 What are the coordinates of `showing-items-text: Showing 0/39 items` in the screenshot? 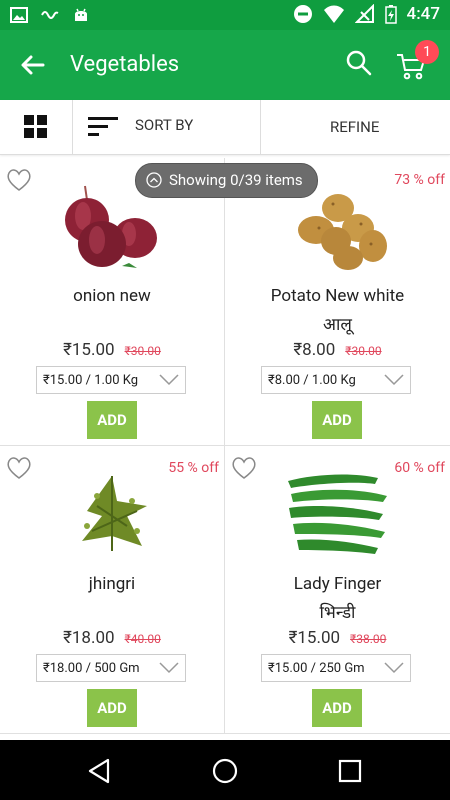 It's located at (236, 180).